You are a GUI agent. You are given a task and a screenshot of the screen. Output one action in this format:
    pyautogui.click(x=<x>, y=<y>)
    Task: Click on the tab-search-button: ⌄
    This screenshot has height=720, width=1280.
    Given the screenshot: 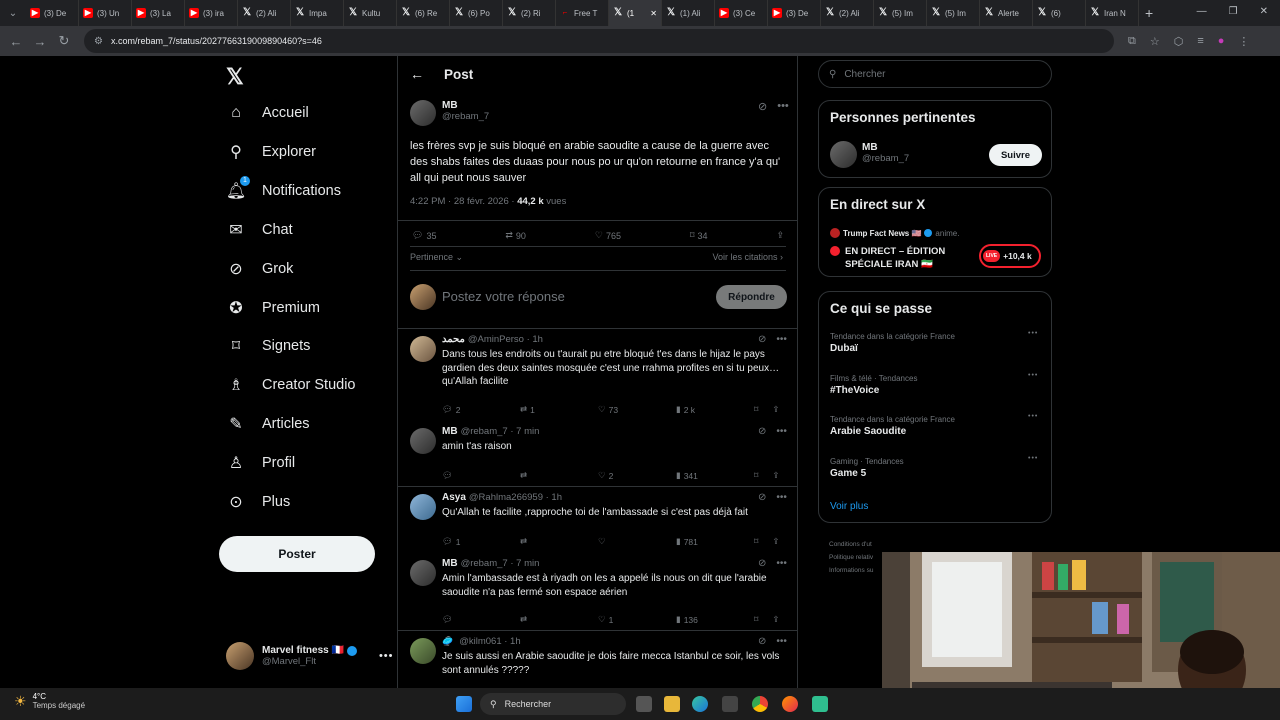 What is the action you would take?
    pyautogui.click(x=13, y=13)
    